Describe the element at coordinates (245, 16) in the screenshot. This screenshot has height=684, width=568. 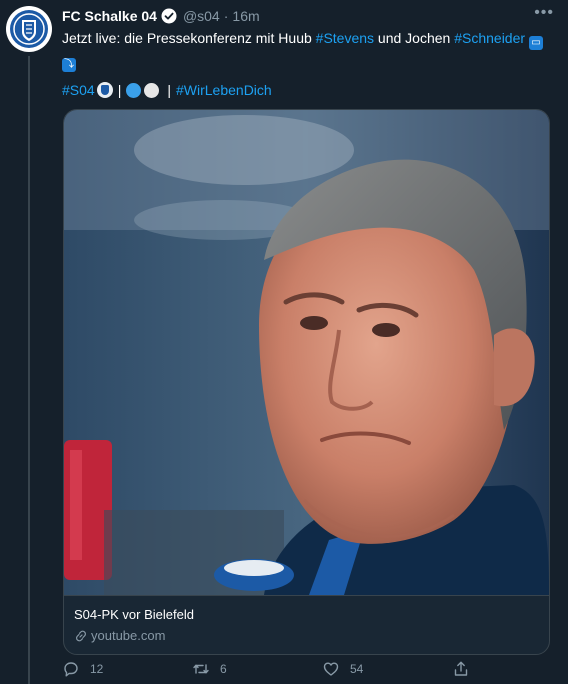
I see `tweet-timestamp: 16m` at that location.